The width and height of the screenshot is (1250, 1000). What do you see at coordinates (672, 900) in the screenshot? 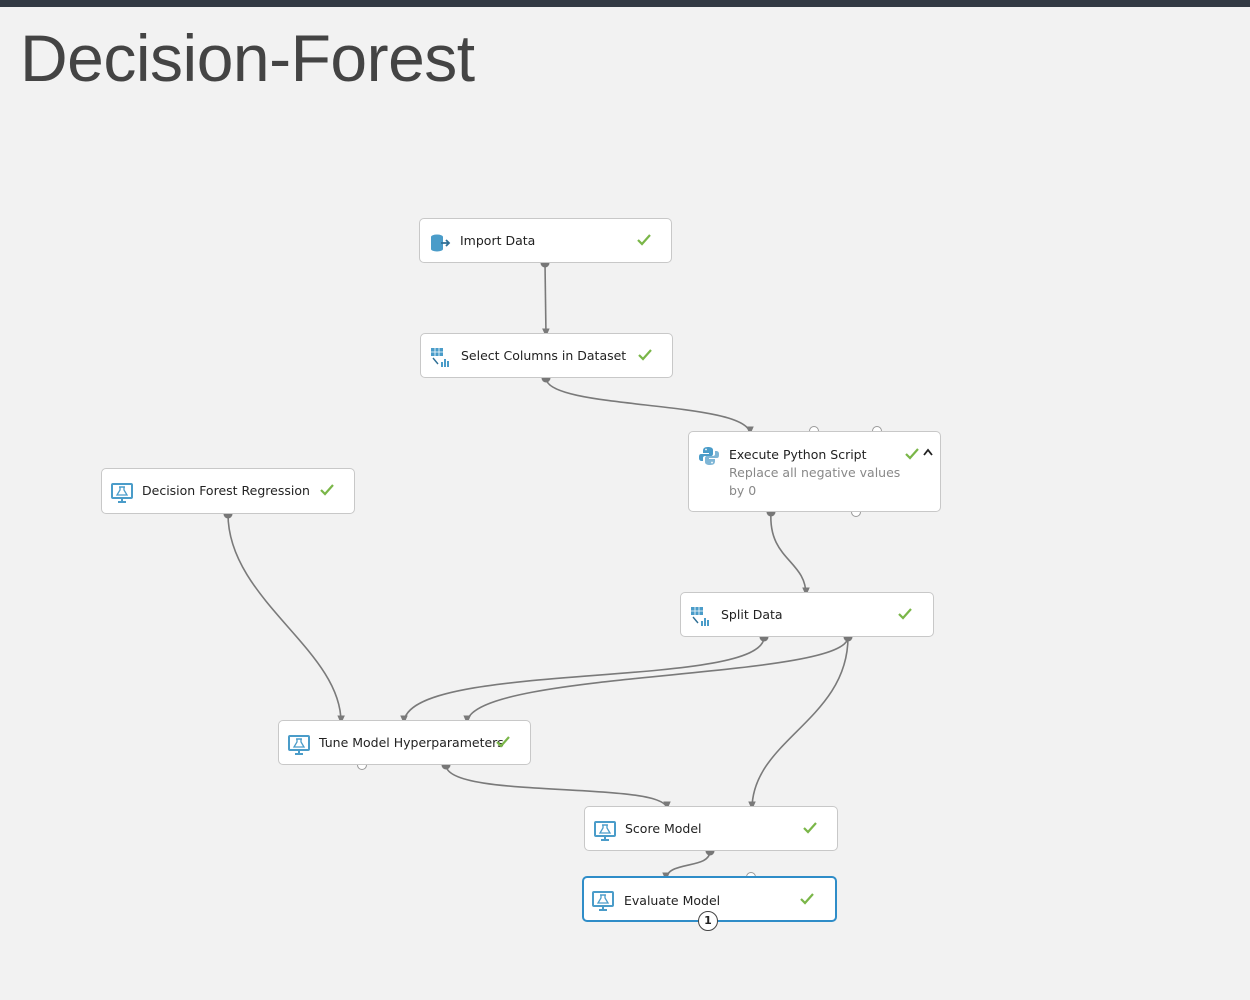
I see `module-label: Evaluate Model` at bounding box center [672, 900].